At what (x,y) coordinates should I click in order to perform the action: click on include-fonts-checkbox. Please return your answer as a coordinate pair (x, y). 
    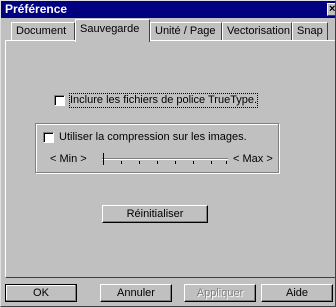
    Looking at the image, I should click on (59, 100).